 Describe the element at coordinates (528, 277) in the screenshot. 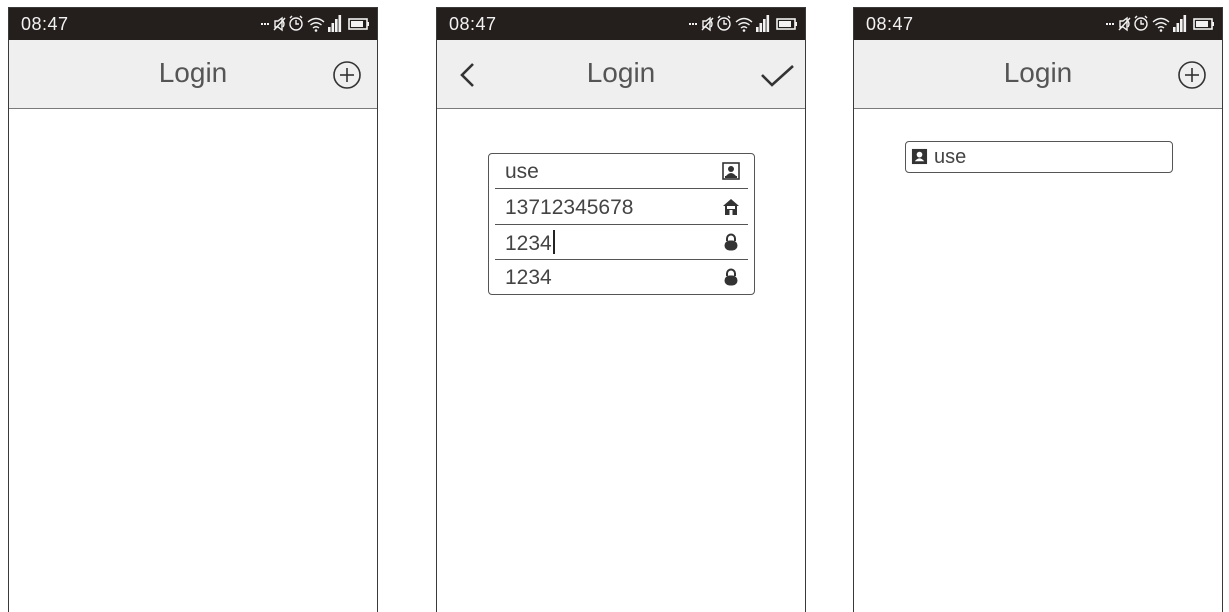

I see `confirm-password-value: 1234` at that location.